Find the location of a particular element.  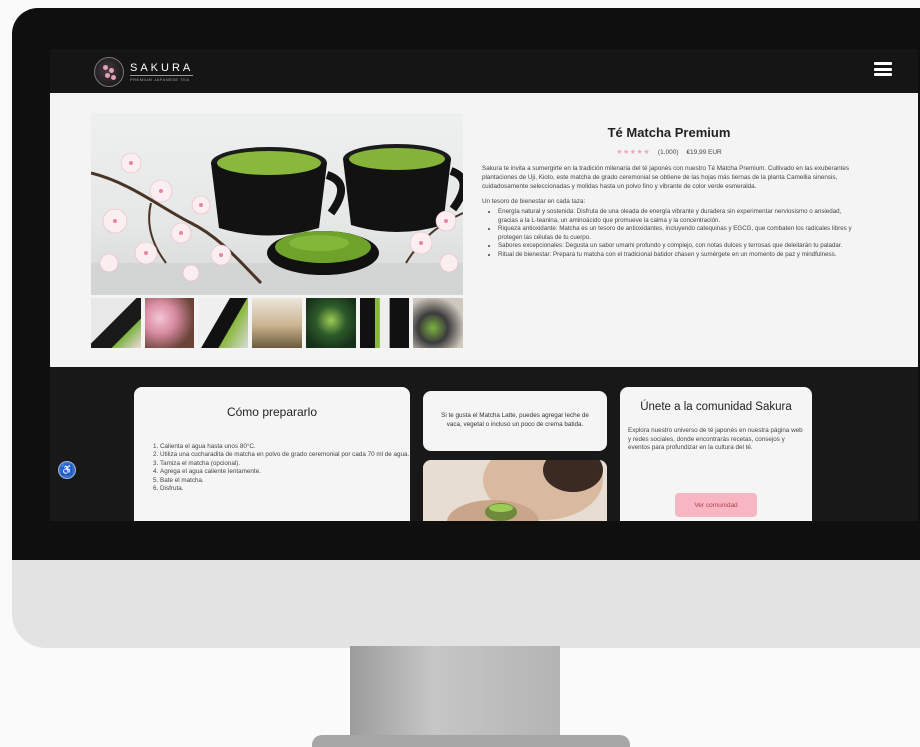

star-icon: ★★★★★ is located at coordinates (633, 152).